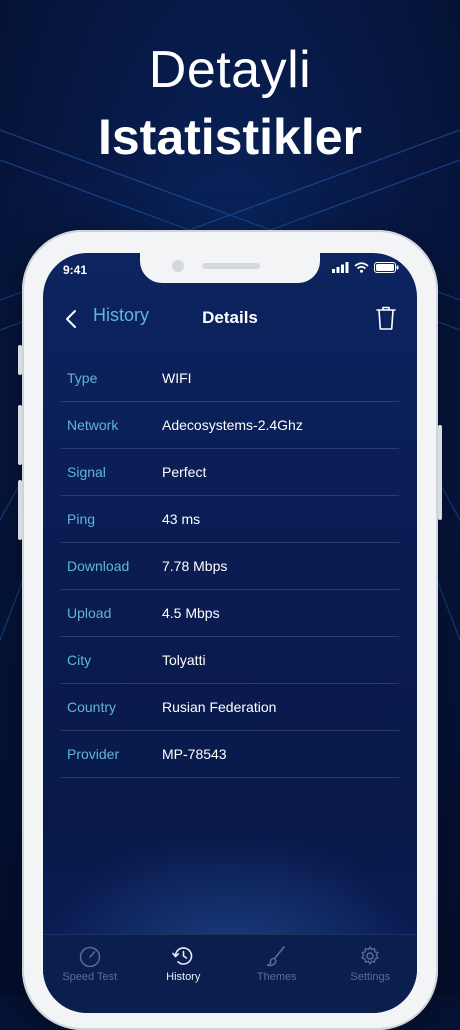  I want to click on detail-key: Upload, so click(89, 613).